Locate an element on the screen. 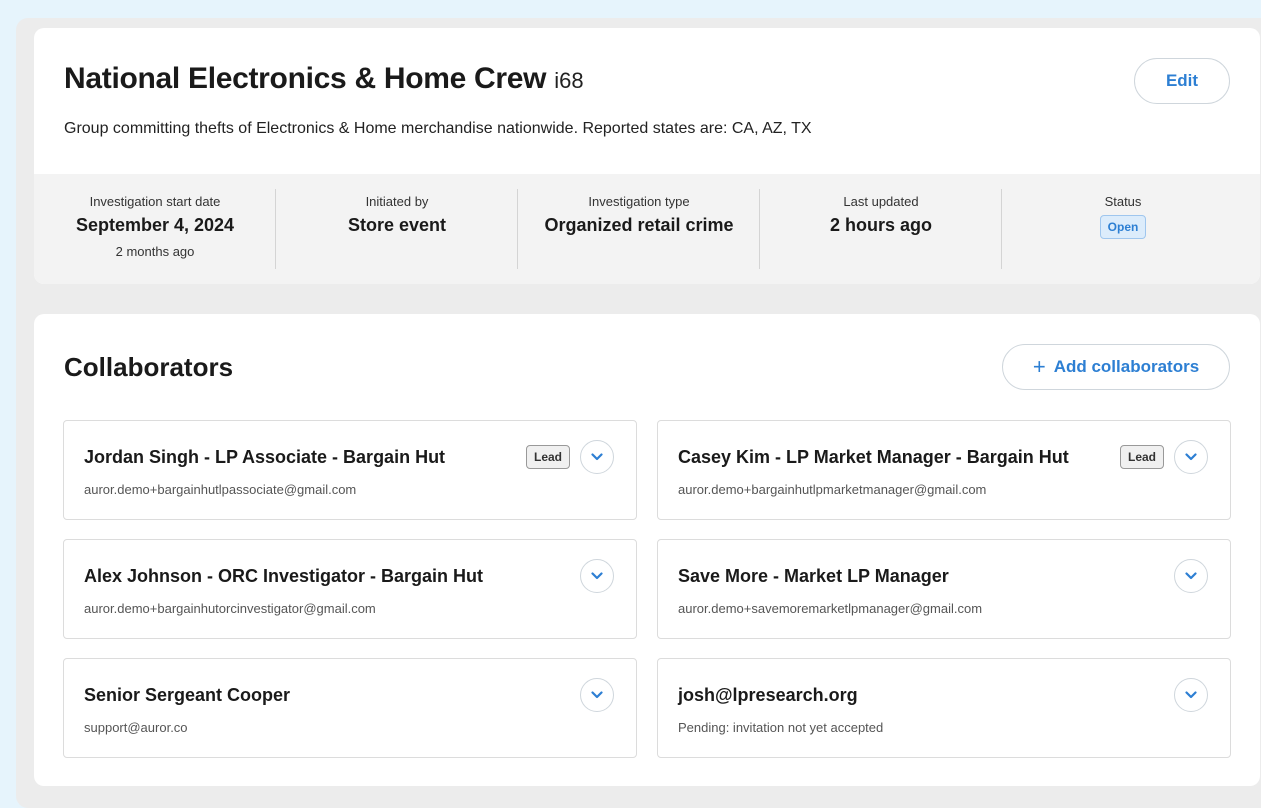  plus-icon: + is located at coordinates (1039, 366).